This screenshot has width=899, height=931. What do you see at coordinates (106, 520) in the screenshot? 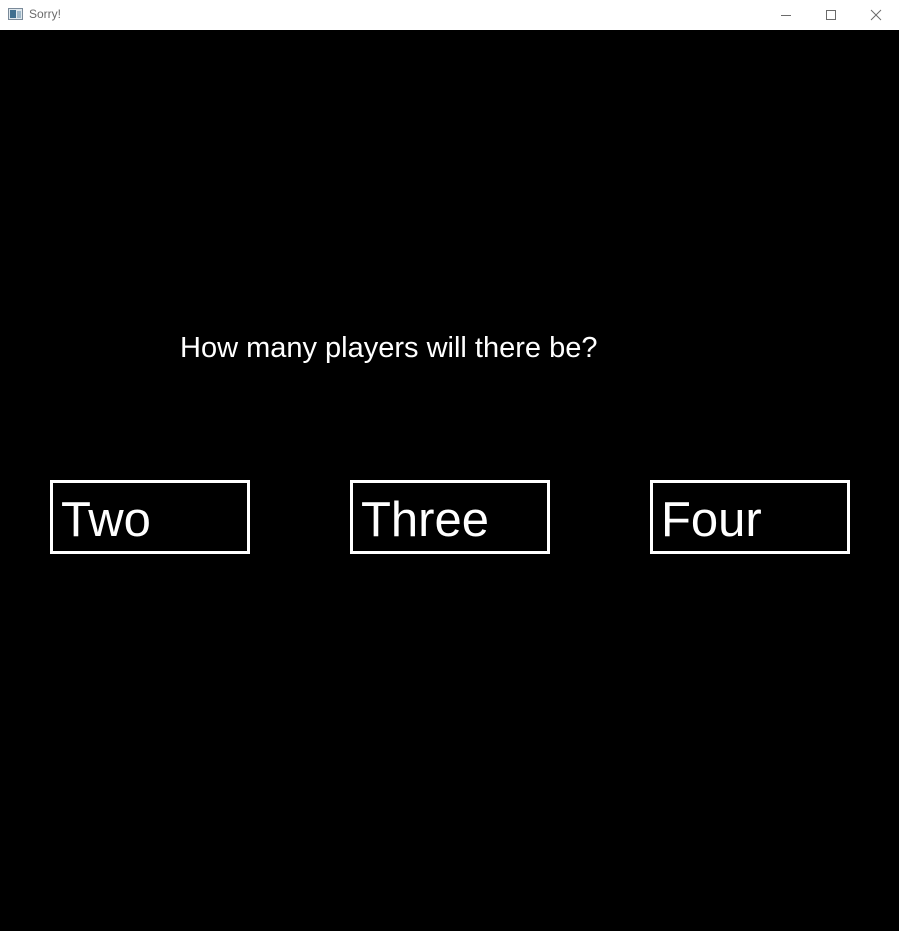
I see `two-players-label: Two` at bounding box center [106, 520].